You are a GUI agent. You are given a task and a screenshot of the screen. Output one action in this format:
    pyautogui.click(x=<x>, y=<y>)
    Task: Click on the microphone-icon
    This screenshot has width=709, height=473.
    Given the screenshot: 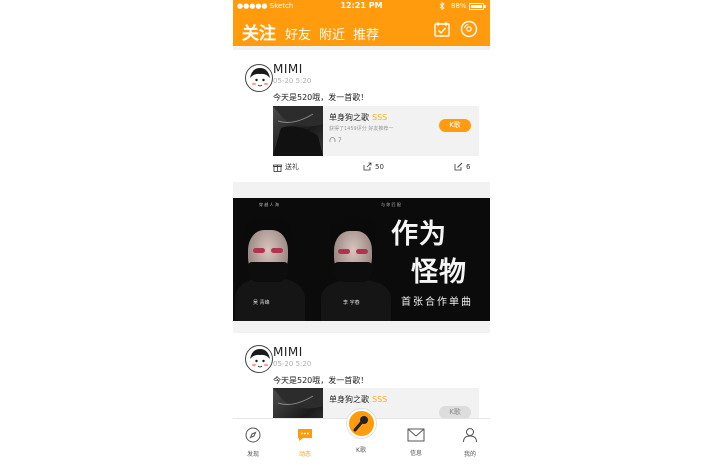 What is the action you would take?
    pyautogui.click(x=360, y=424)
    